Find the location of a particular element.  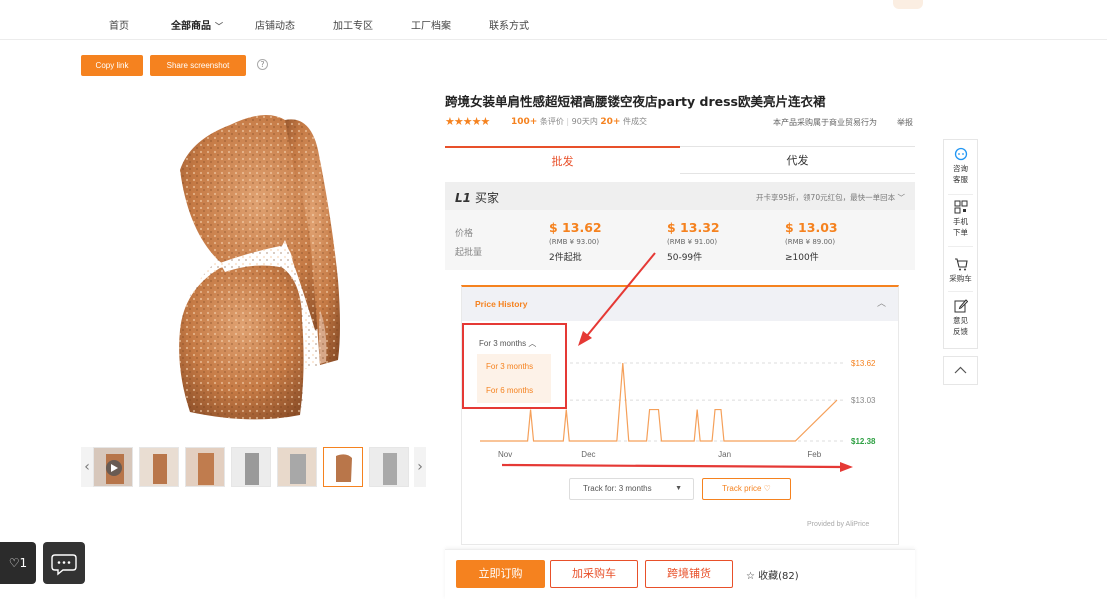

track-for-select: Track for: 3 months ▼ is located at coordinates (631, 489).